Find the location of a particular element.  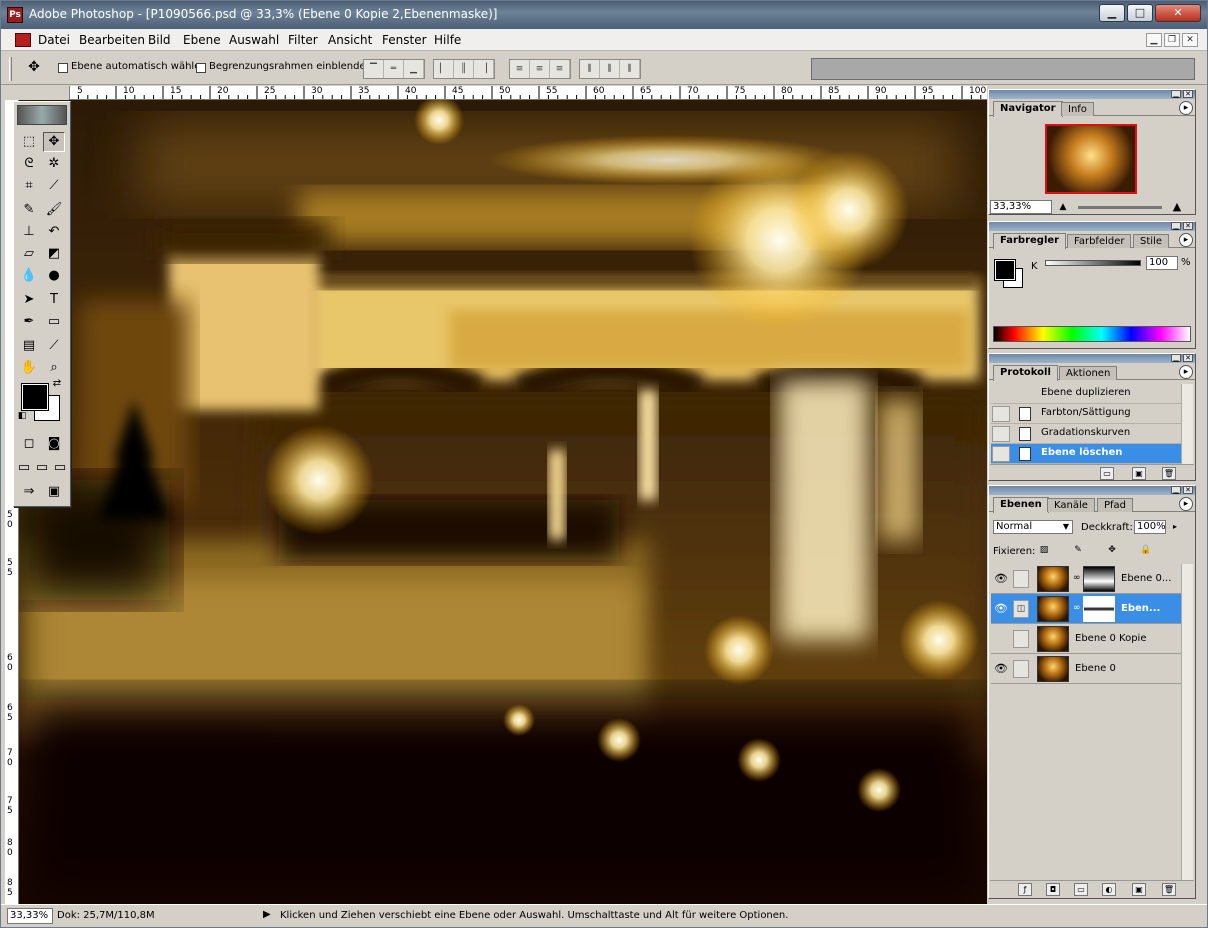

layer-row: Ebene 0 Kopie is located at coordinates (1086, 639).